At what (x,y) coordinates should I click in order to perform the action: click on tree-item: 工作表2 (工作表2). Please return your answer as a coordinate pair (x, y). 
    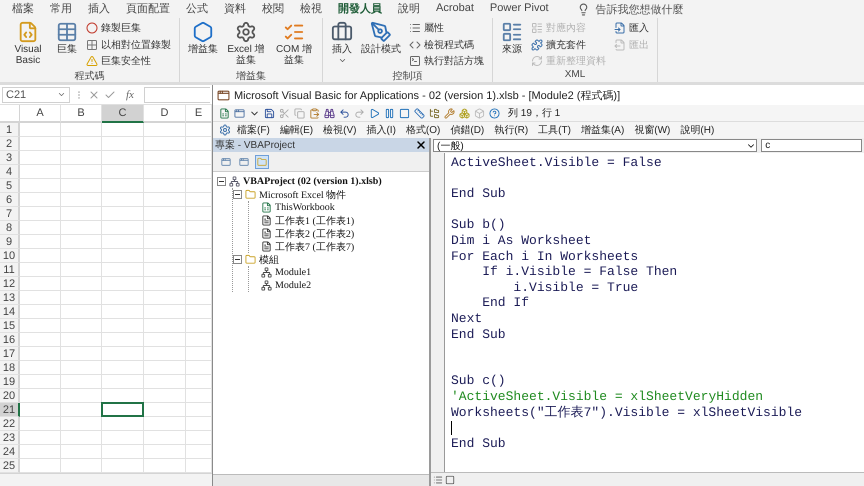
    Looking at the image, I should click on (314, 233).